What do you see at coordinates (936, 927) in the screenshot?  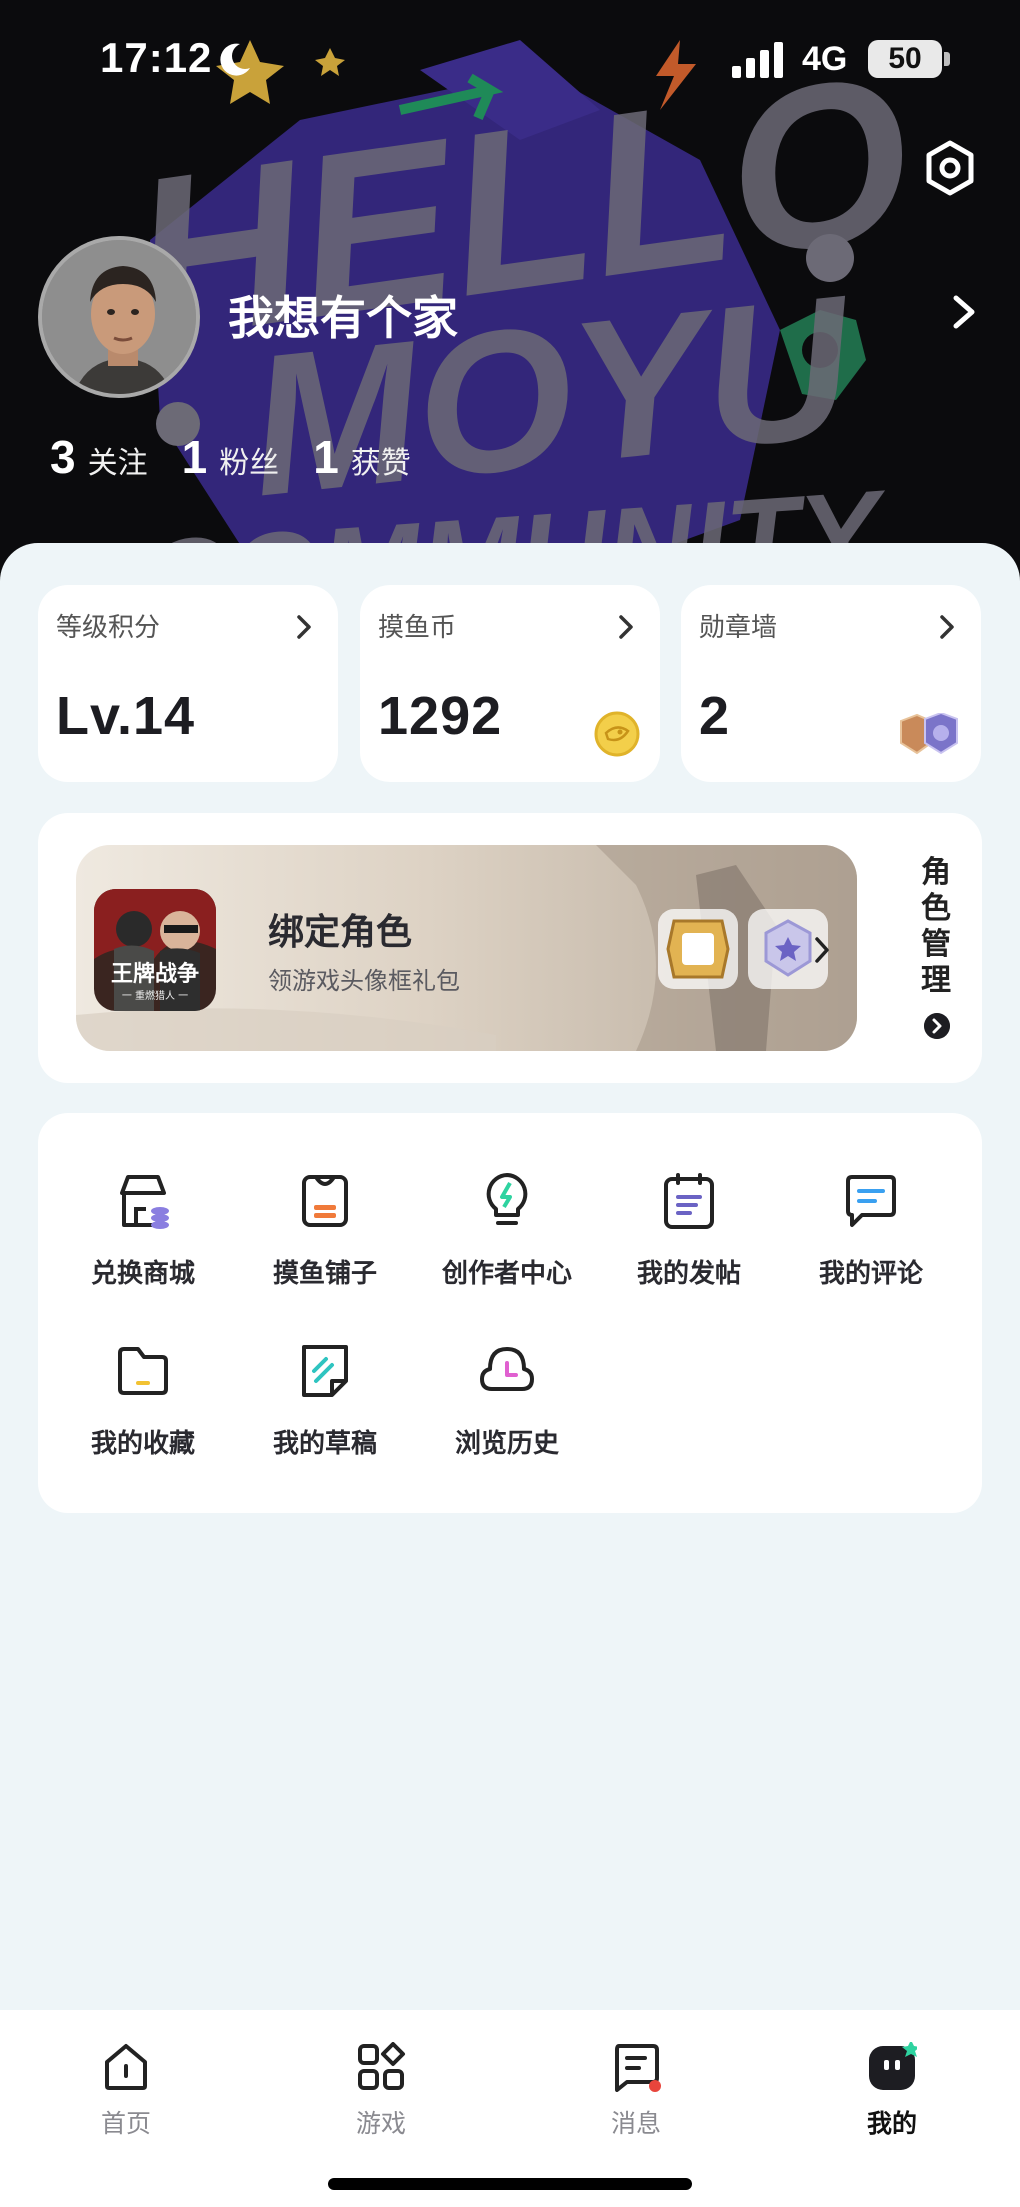 I see `role-management-link: 角色管理` at bounding box center [936, 927].